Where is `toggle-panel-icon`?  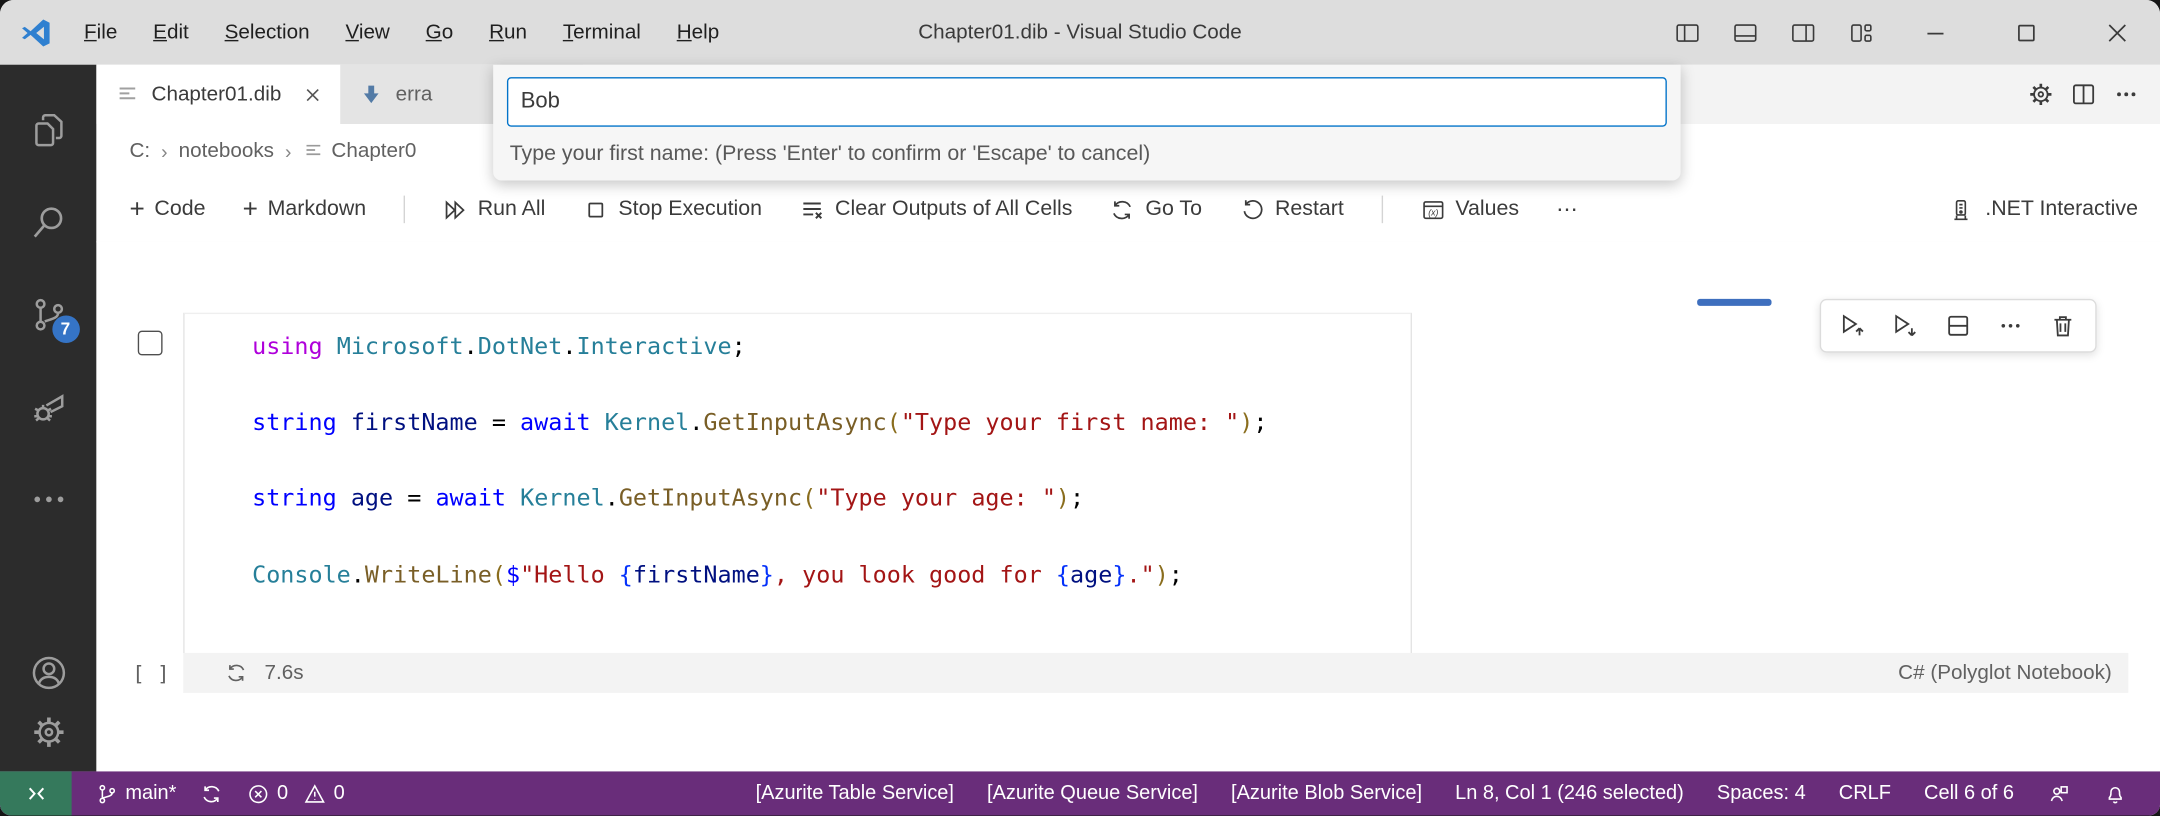
toggle-panel-icon is located at coordinates (1746, 33).